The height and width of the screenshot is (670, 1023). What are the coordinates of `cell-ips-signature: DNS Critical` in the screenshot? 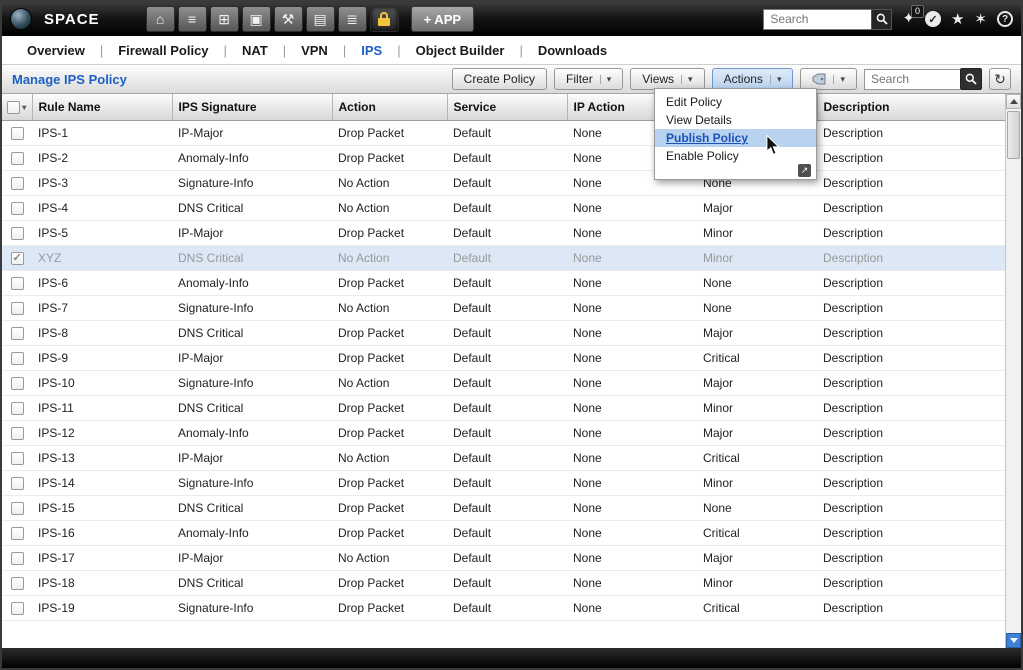 It's located at (252, 508).